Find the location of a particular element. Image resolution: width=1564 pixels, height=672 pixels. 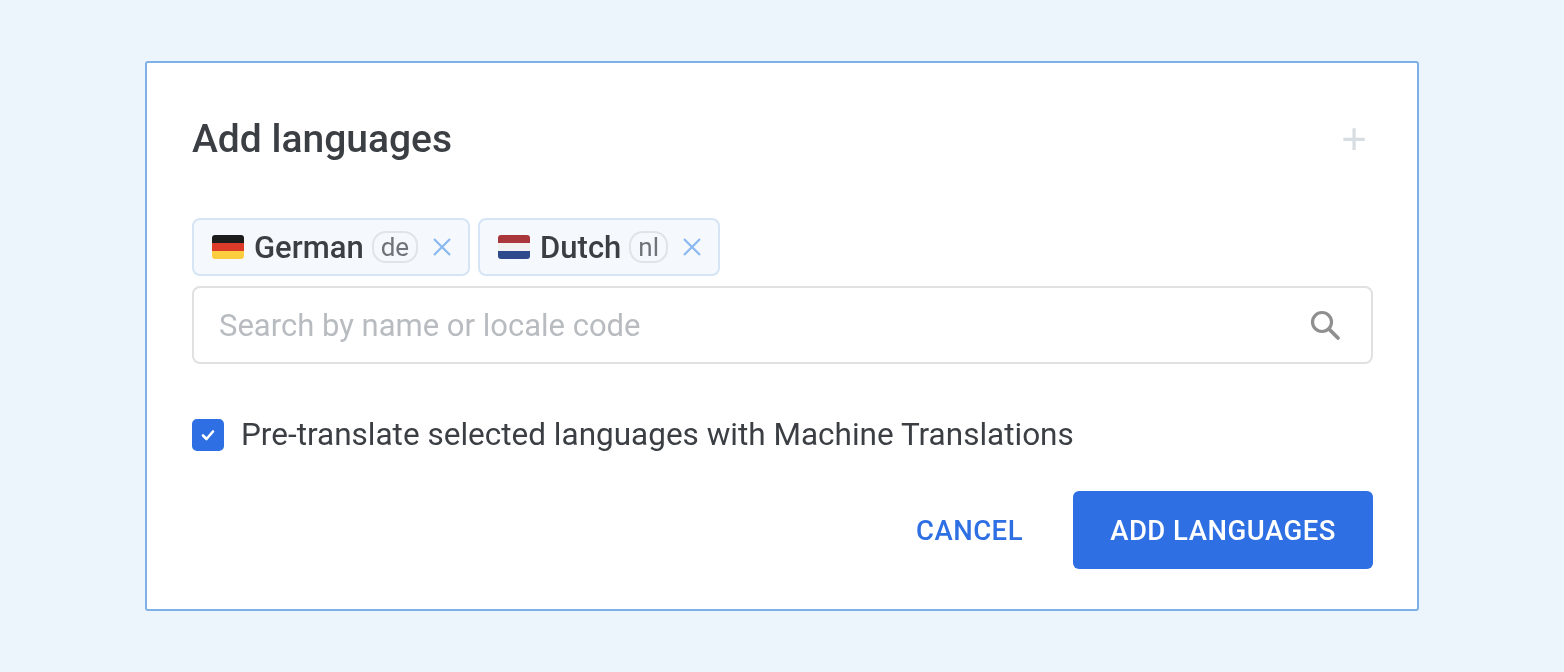

locale-code: de is located at coordinates (395, 247).